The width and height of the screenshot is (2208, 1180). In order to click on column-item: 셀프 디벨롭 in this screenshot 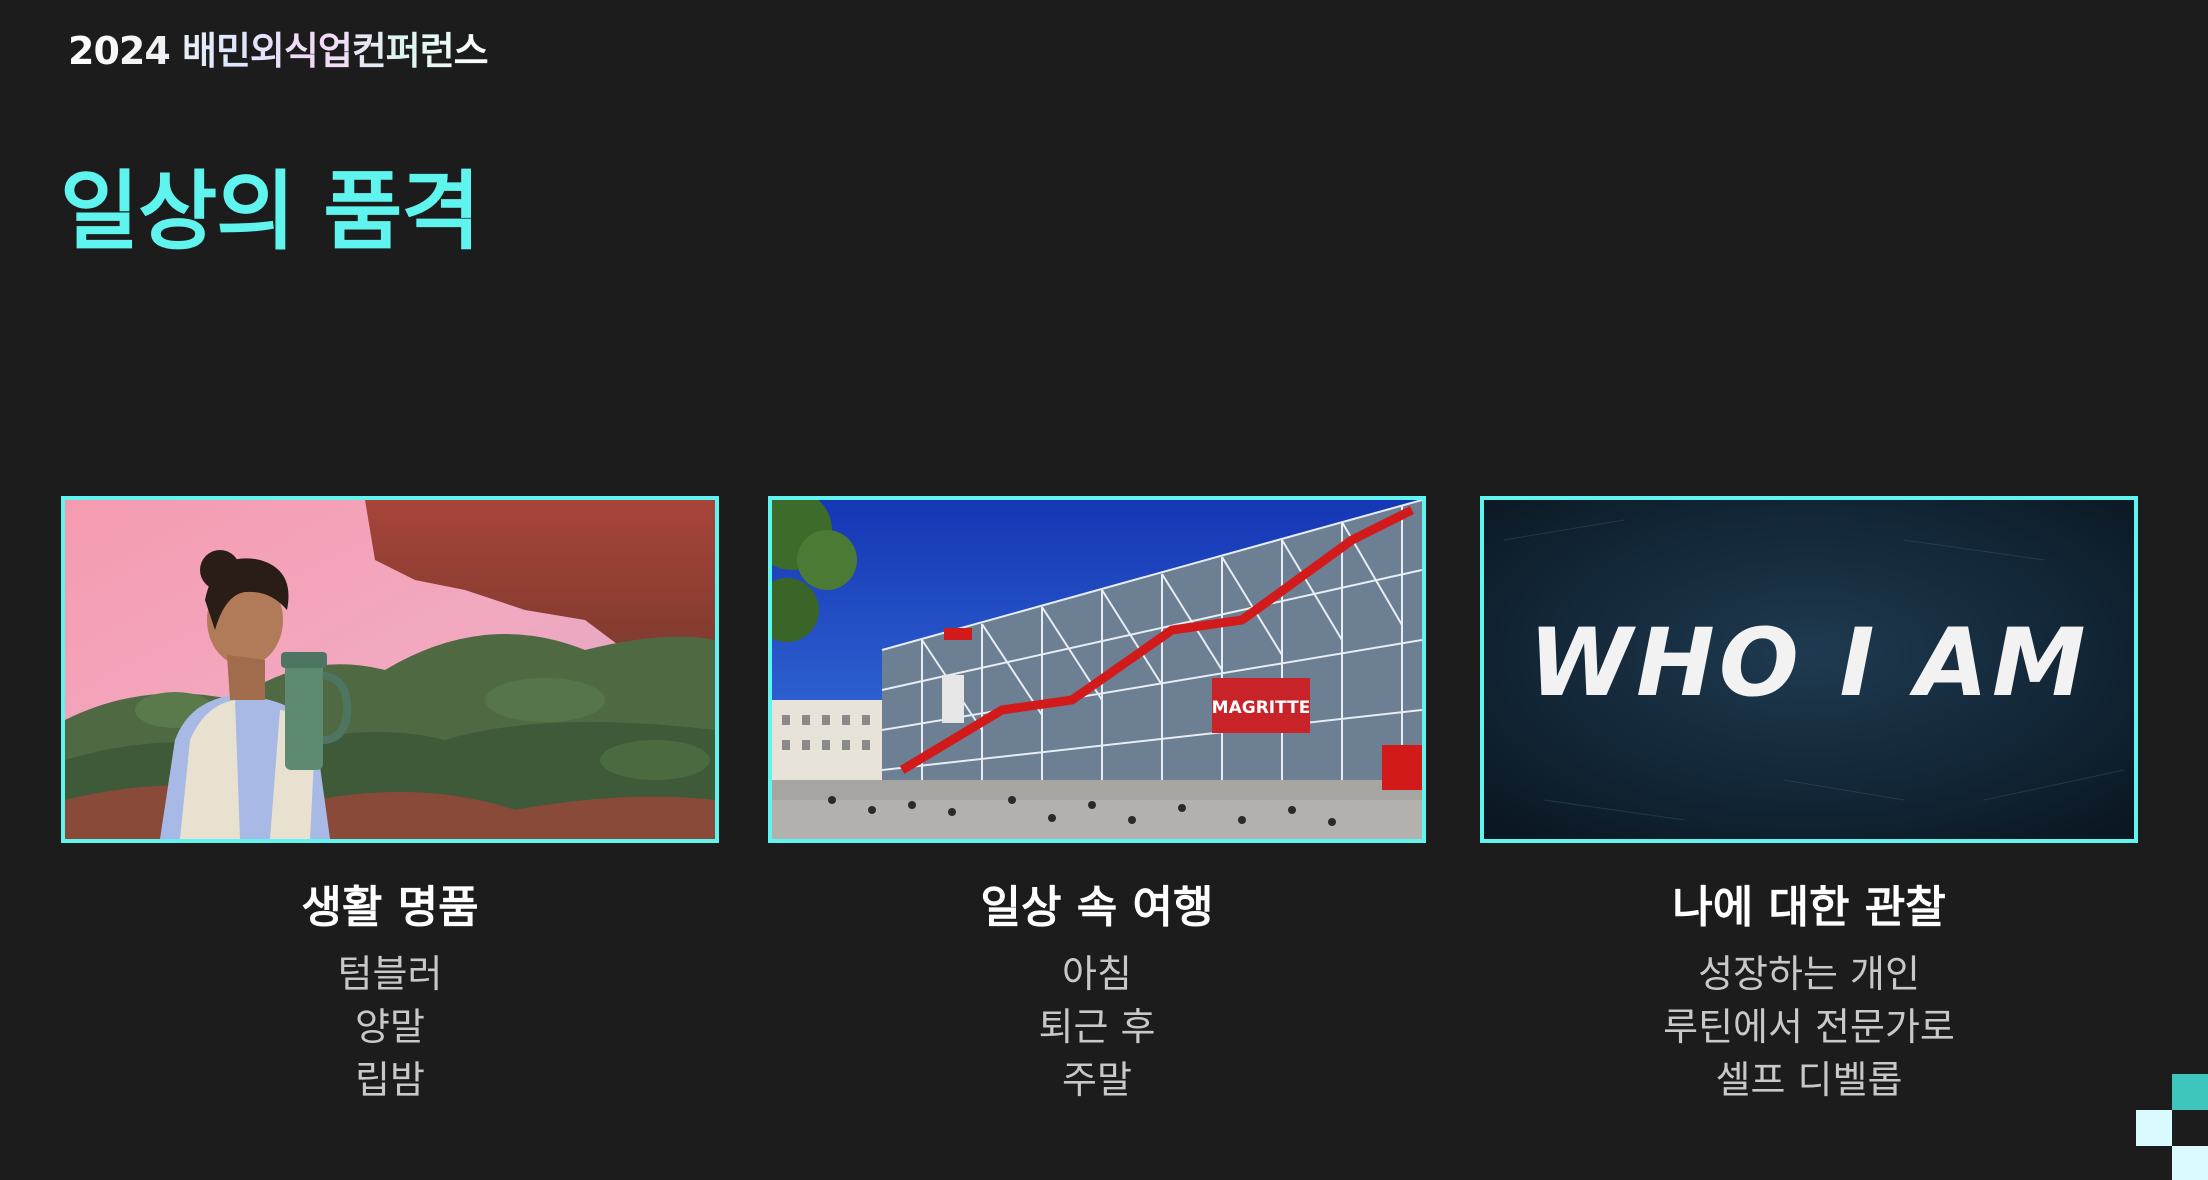, I will do `click(1809, 1080)`.